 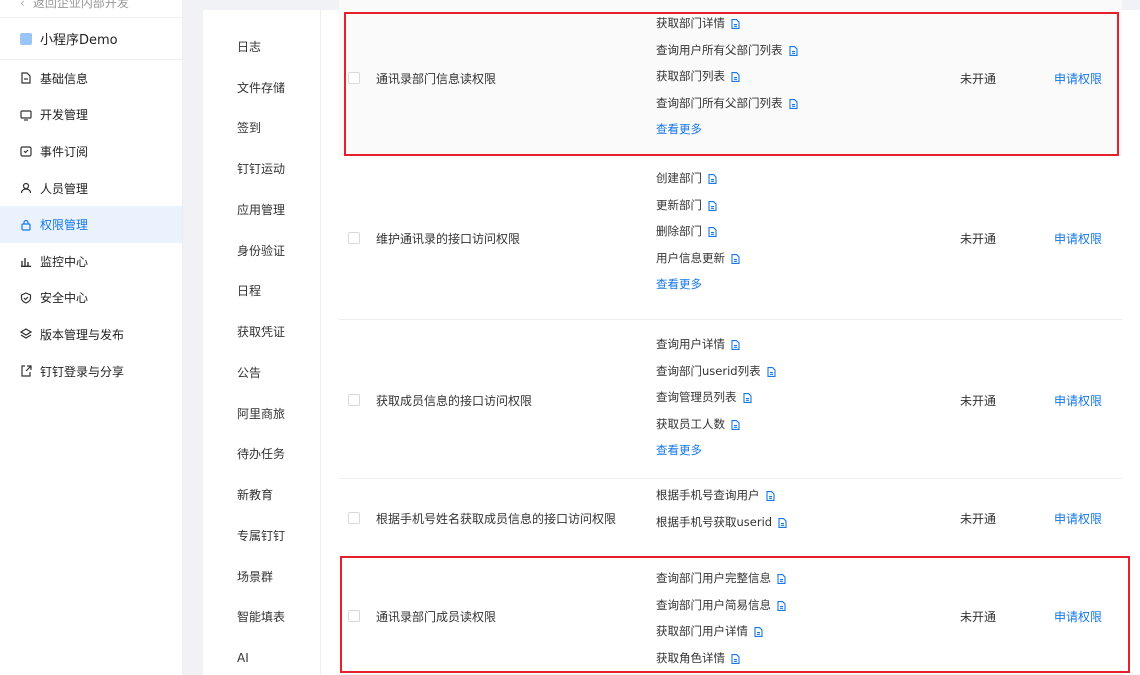 What do you see at coordinates (261, 617) in the screenshot?
I see `category-item: 智能填表` at bounding box center [261, 617].